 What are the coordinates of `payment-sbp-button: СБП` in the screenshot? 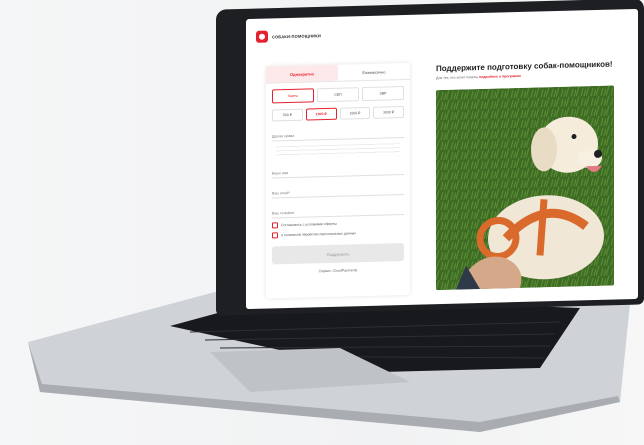 It's located at (338, 95).